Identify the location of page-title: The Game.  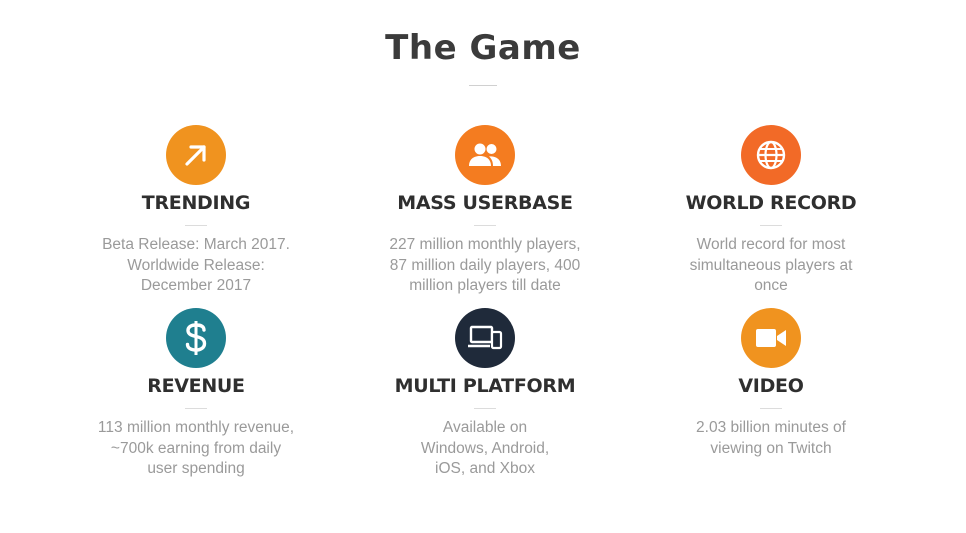
(483, 48).